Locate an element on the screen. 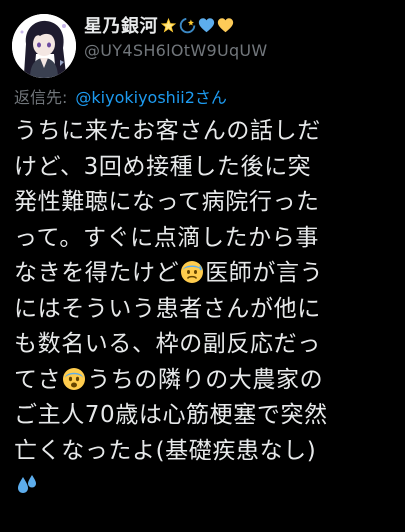  body-line: なきを得たけど 医師が言う is located at coordinates (208, 274).